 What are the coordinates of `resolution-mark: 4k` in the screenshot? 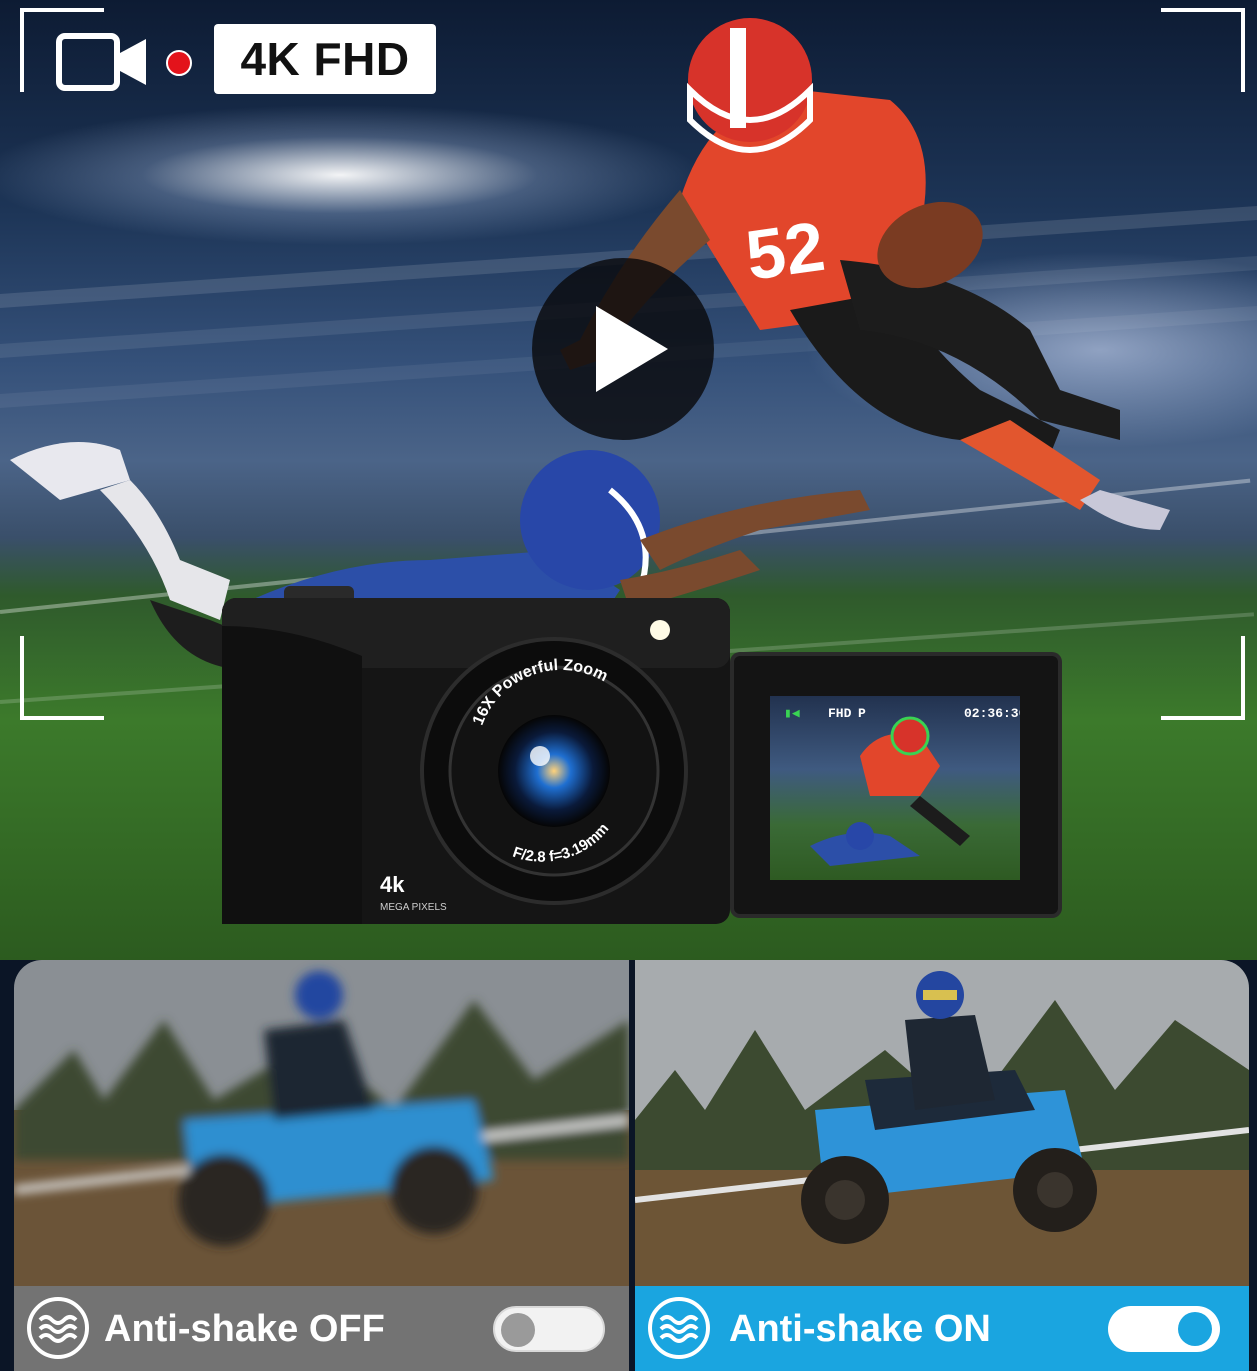 It's located at (392, 884).